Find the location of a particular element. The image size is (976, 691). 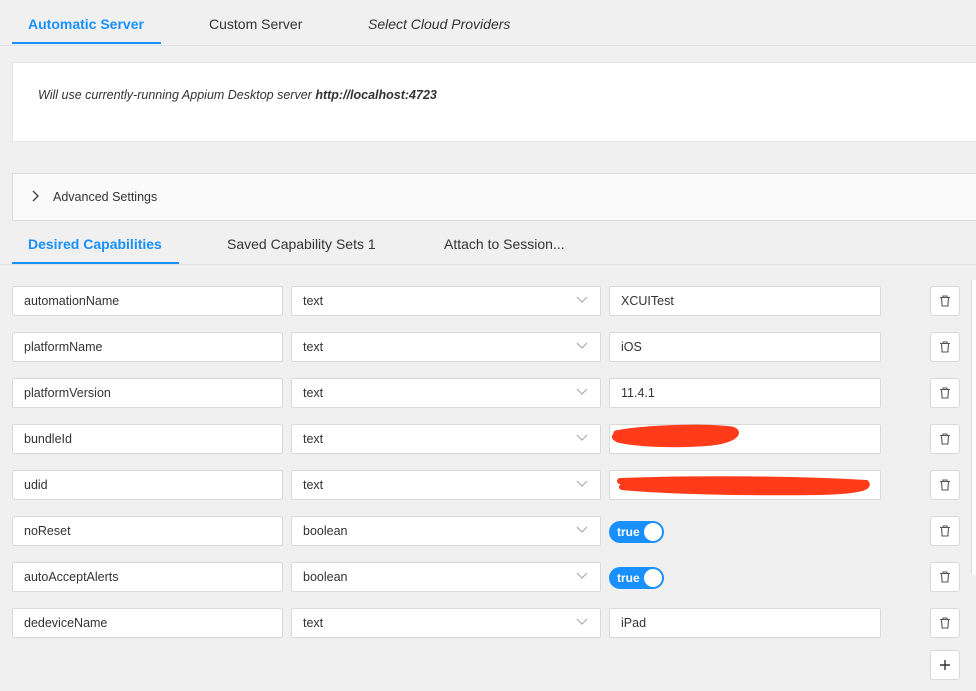

capability-value-field: 11.4.1 is located at coordinates (745, 393).